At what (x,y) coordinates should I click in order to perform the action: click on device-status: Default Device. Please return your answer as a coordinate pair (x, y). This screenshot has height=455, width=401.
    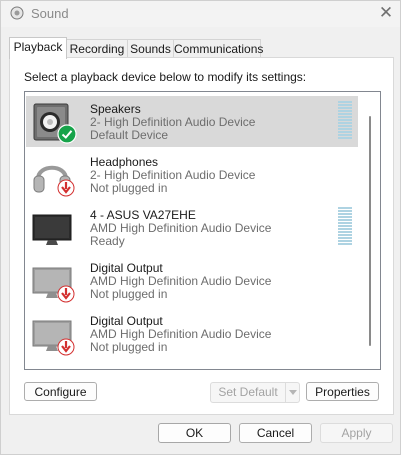
    Looking at the image, I should click on (129, 135).